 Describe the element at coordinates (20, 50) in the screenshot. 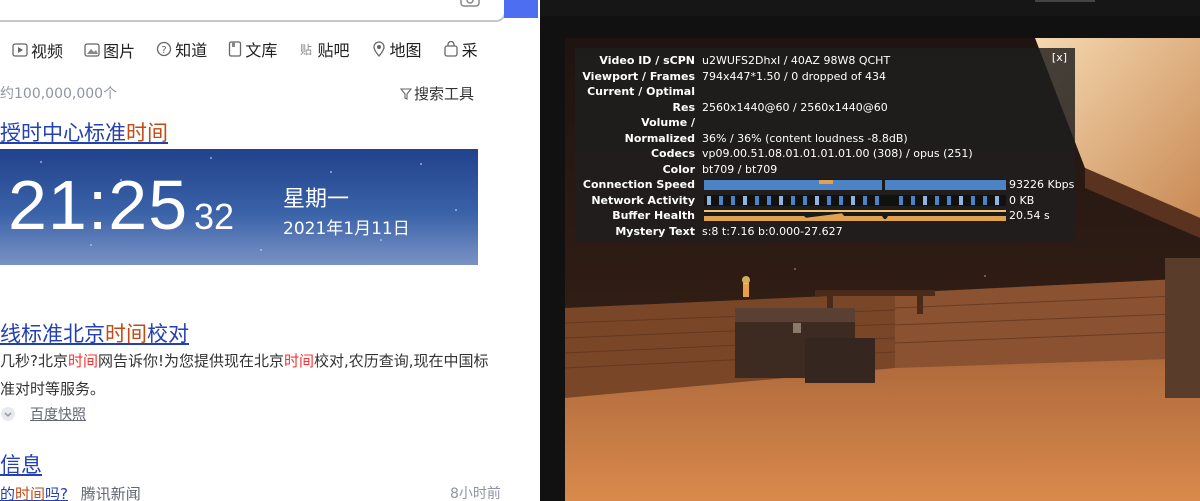

I see `video-icon` at that location.